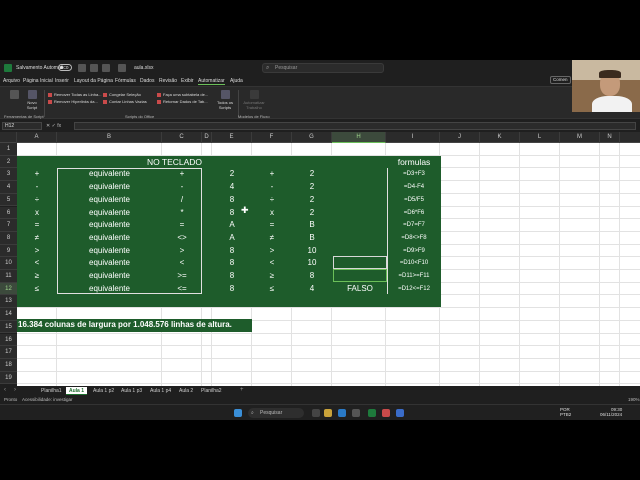 Image resolution: width=640 pixels, height=480 pixels. I want to click on cell-a8: ≠, so click(37, 238).